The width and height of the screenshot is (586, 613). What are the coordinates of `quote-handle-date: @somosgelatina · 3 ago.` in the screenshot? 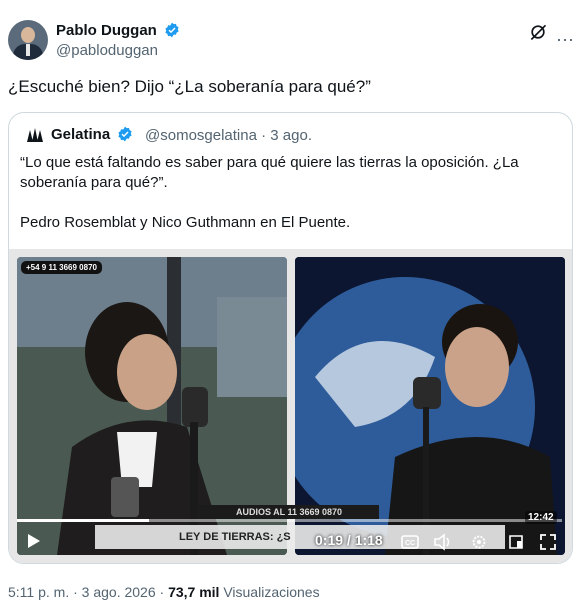 It's located at (228, 135).